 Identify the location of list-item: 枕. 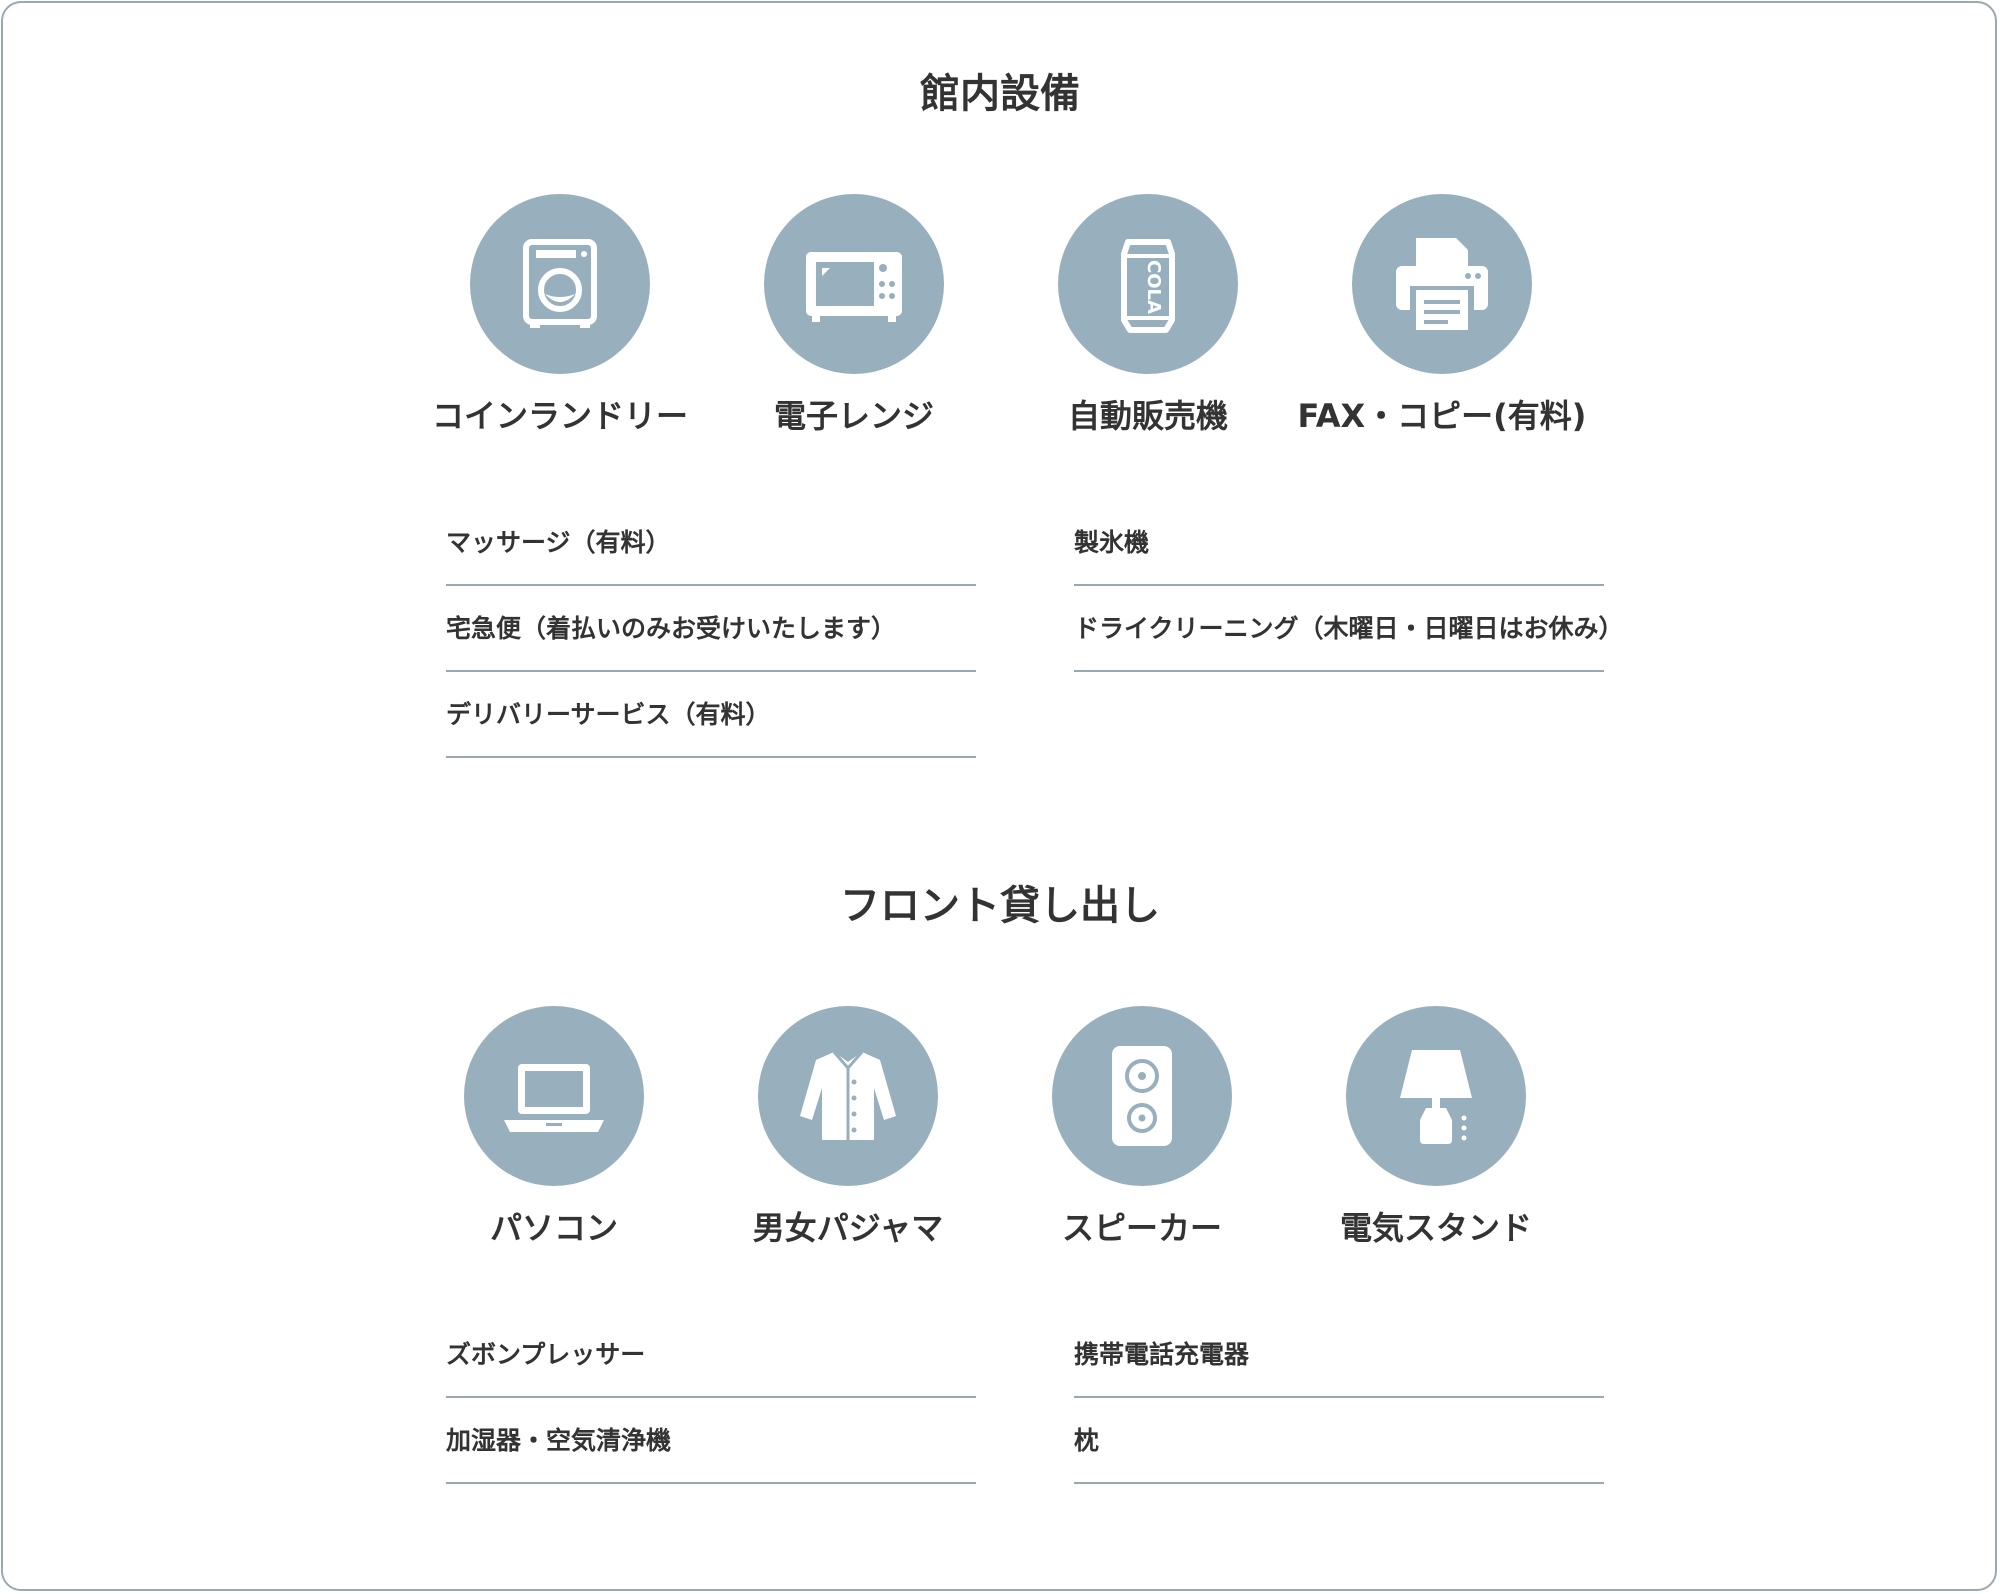
(1339, 1441).